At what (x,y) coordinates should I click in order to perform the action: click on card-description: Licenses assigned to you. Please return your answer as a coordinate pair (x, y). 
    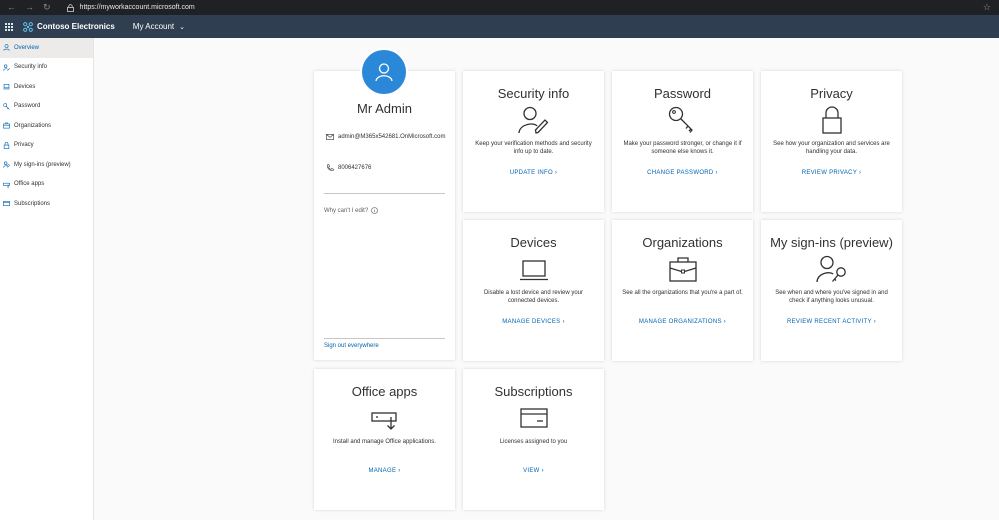
    Looking at the image, I should click on (533, 442).